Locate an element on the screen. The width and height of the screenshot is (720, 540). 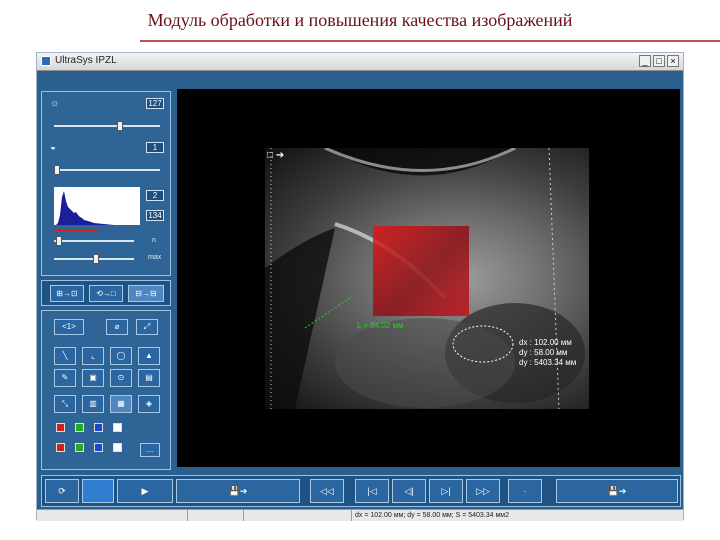
hist-low-value: 2 is located at coordinates (155, 195).